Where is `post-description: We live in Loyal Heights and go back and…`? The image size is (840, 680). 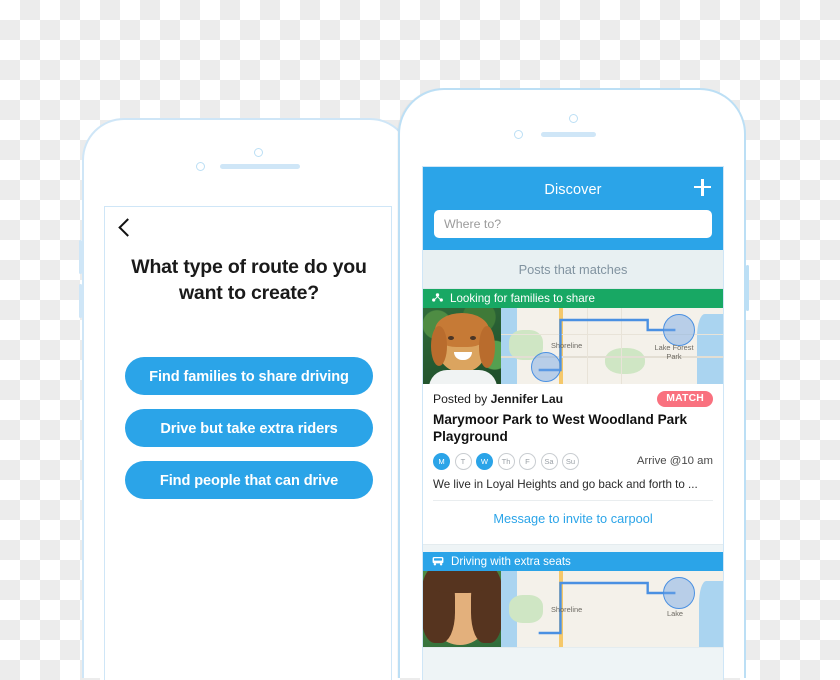 post-description: We live in Loyal Heights and go back and… is located at coordinates (573, 489).